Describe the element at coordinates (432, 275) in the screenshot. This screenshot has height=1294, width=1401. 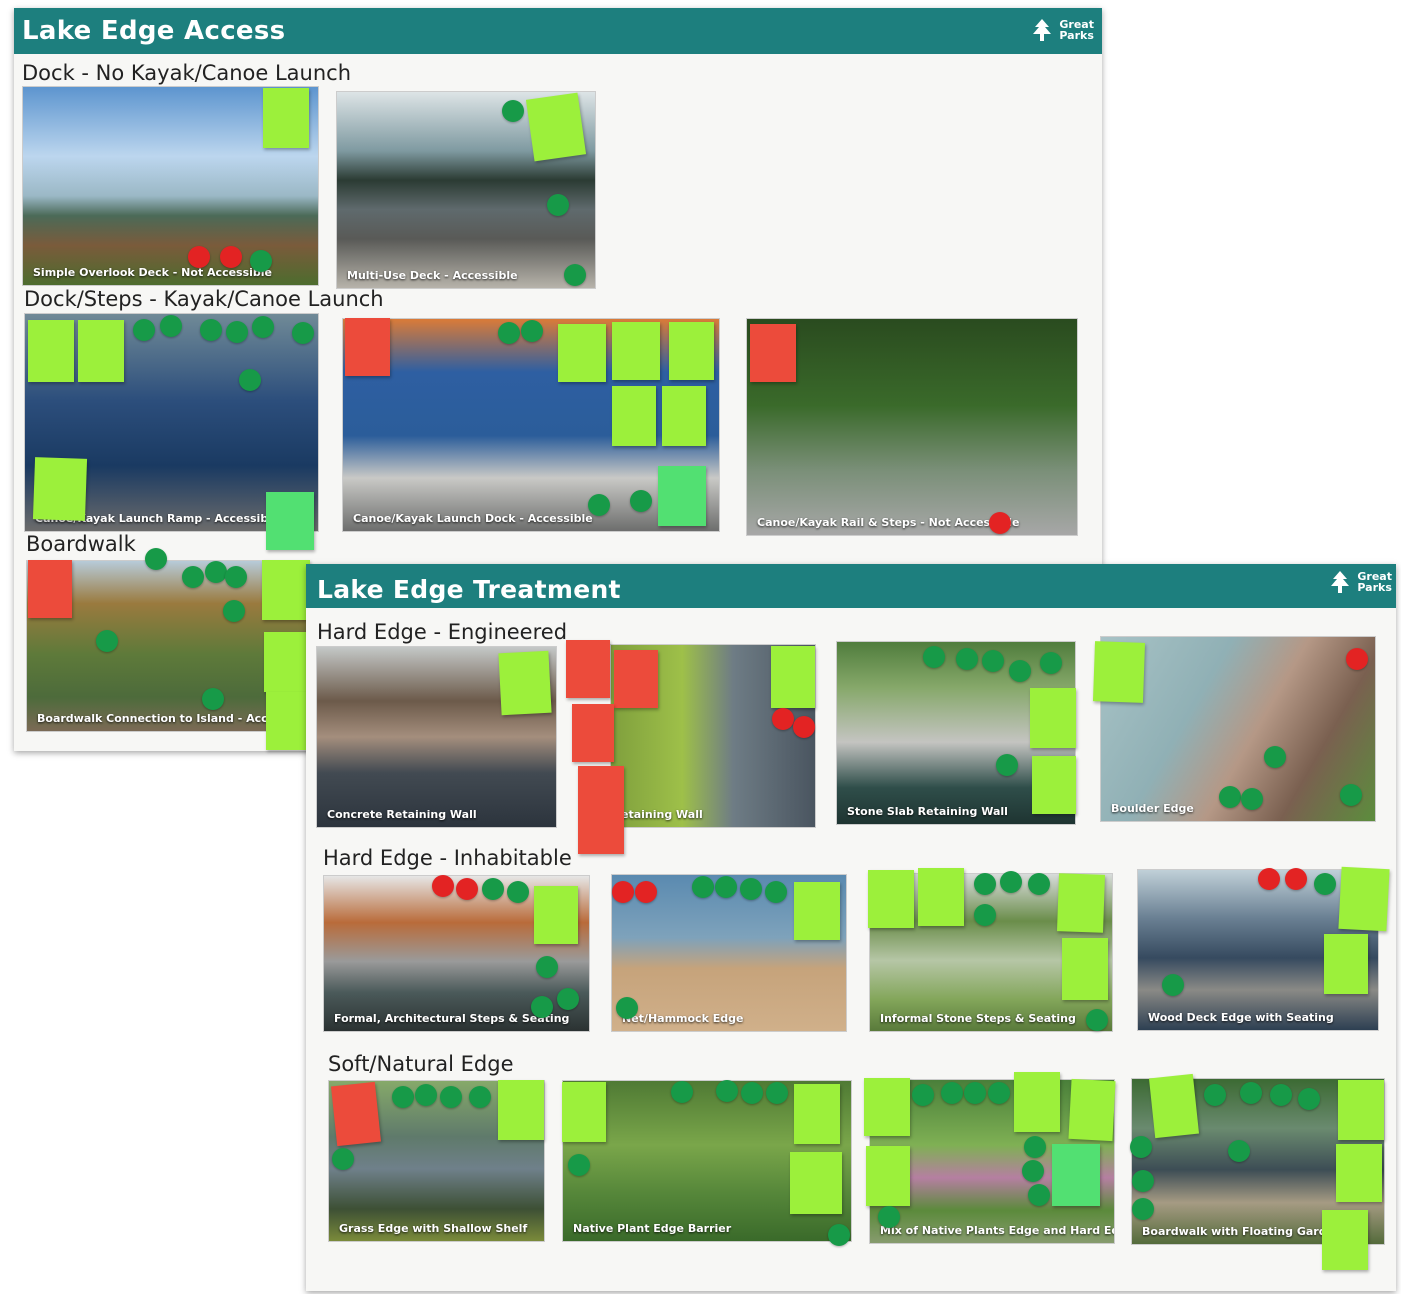
I see `photo-caption: Multi-Use Deck - Accessible` at that location.